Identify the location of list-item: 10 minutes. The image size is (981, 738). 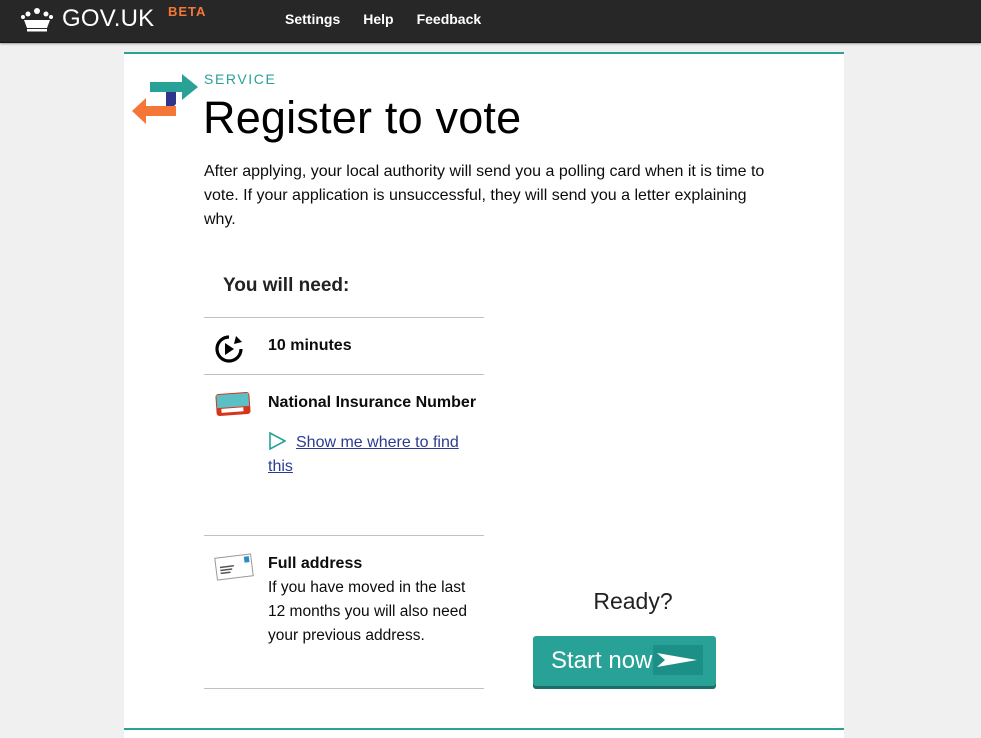
(344, 346).